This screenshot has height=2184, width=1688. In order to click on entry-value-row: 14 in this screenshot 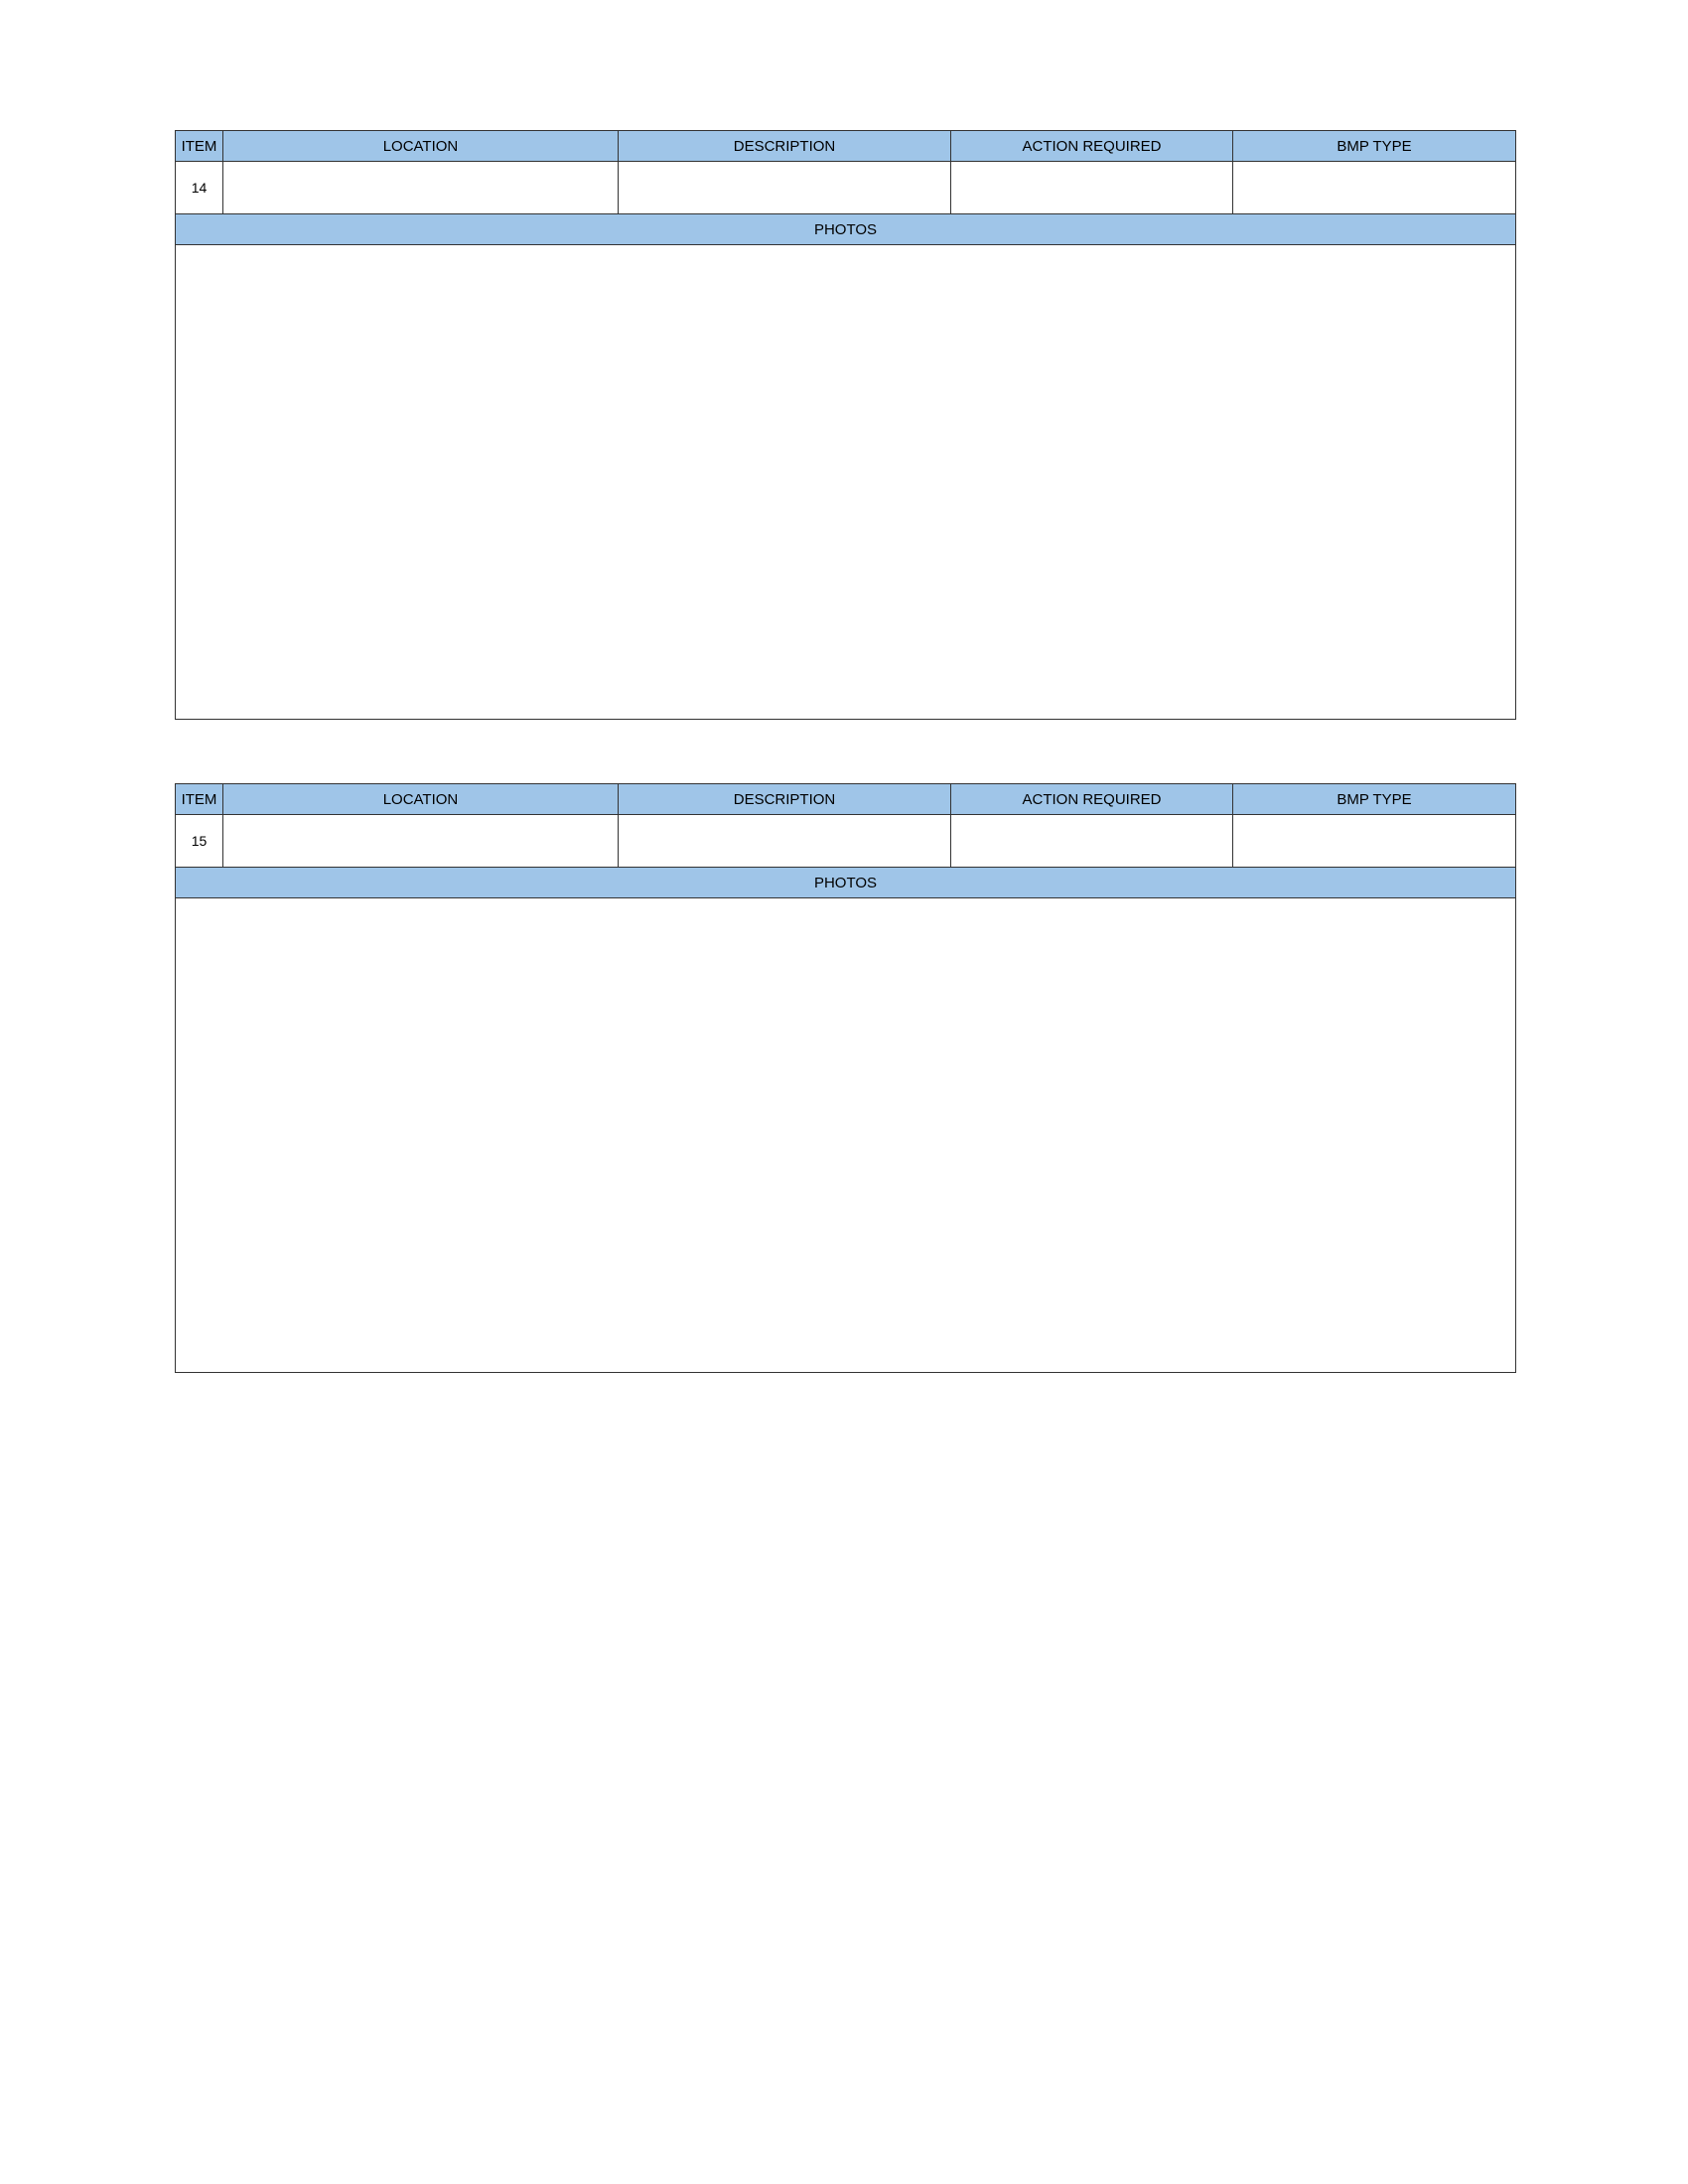, I will do `click(845, 187)`.